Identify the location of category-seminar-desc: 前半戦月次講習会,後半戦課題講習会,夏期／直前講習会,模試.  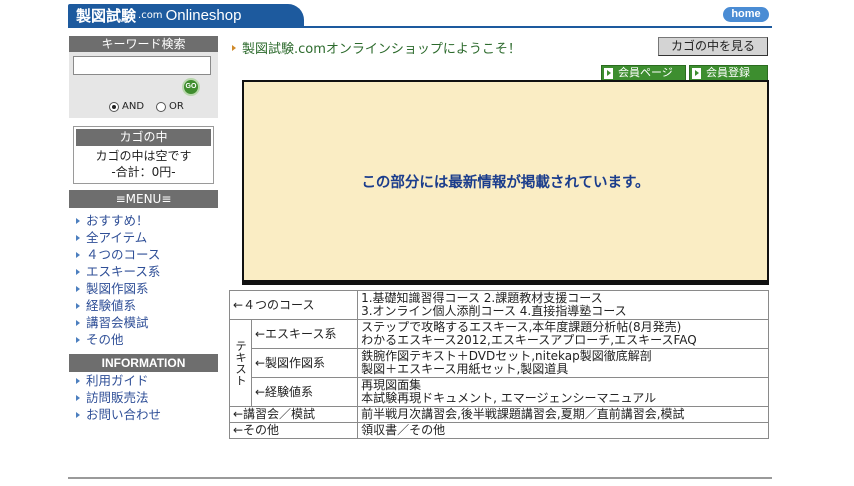
(563, 414).